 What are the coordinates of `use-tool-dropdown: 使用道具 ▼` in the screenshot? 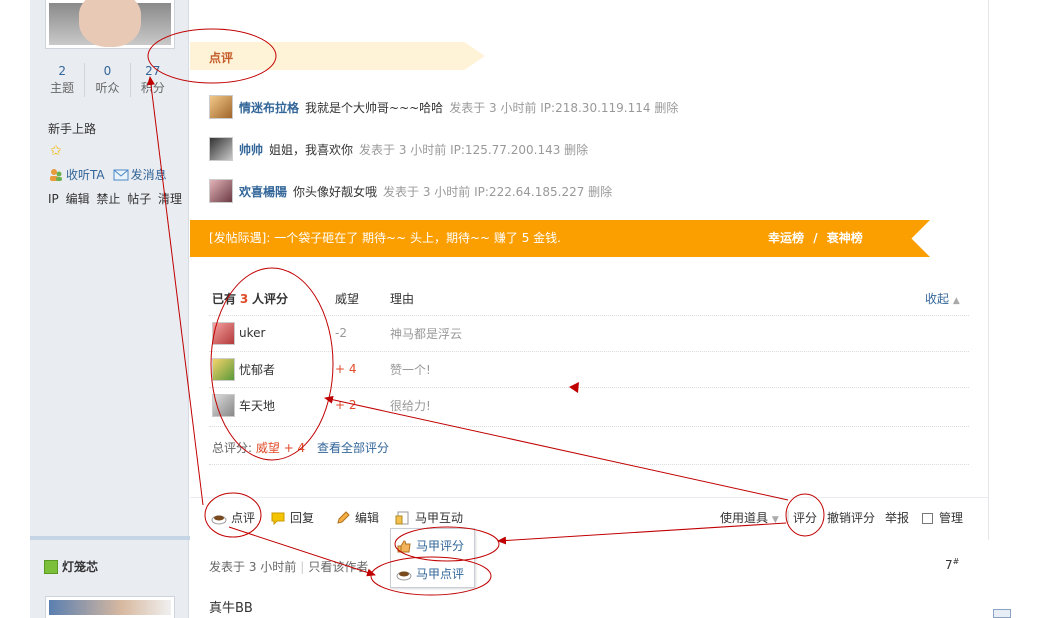 It's located at (749, 517).